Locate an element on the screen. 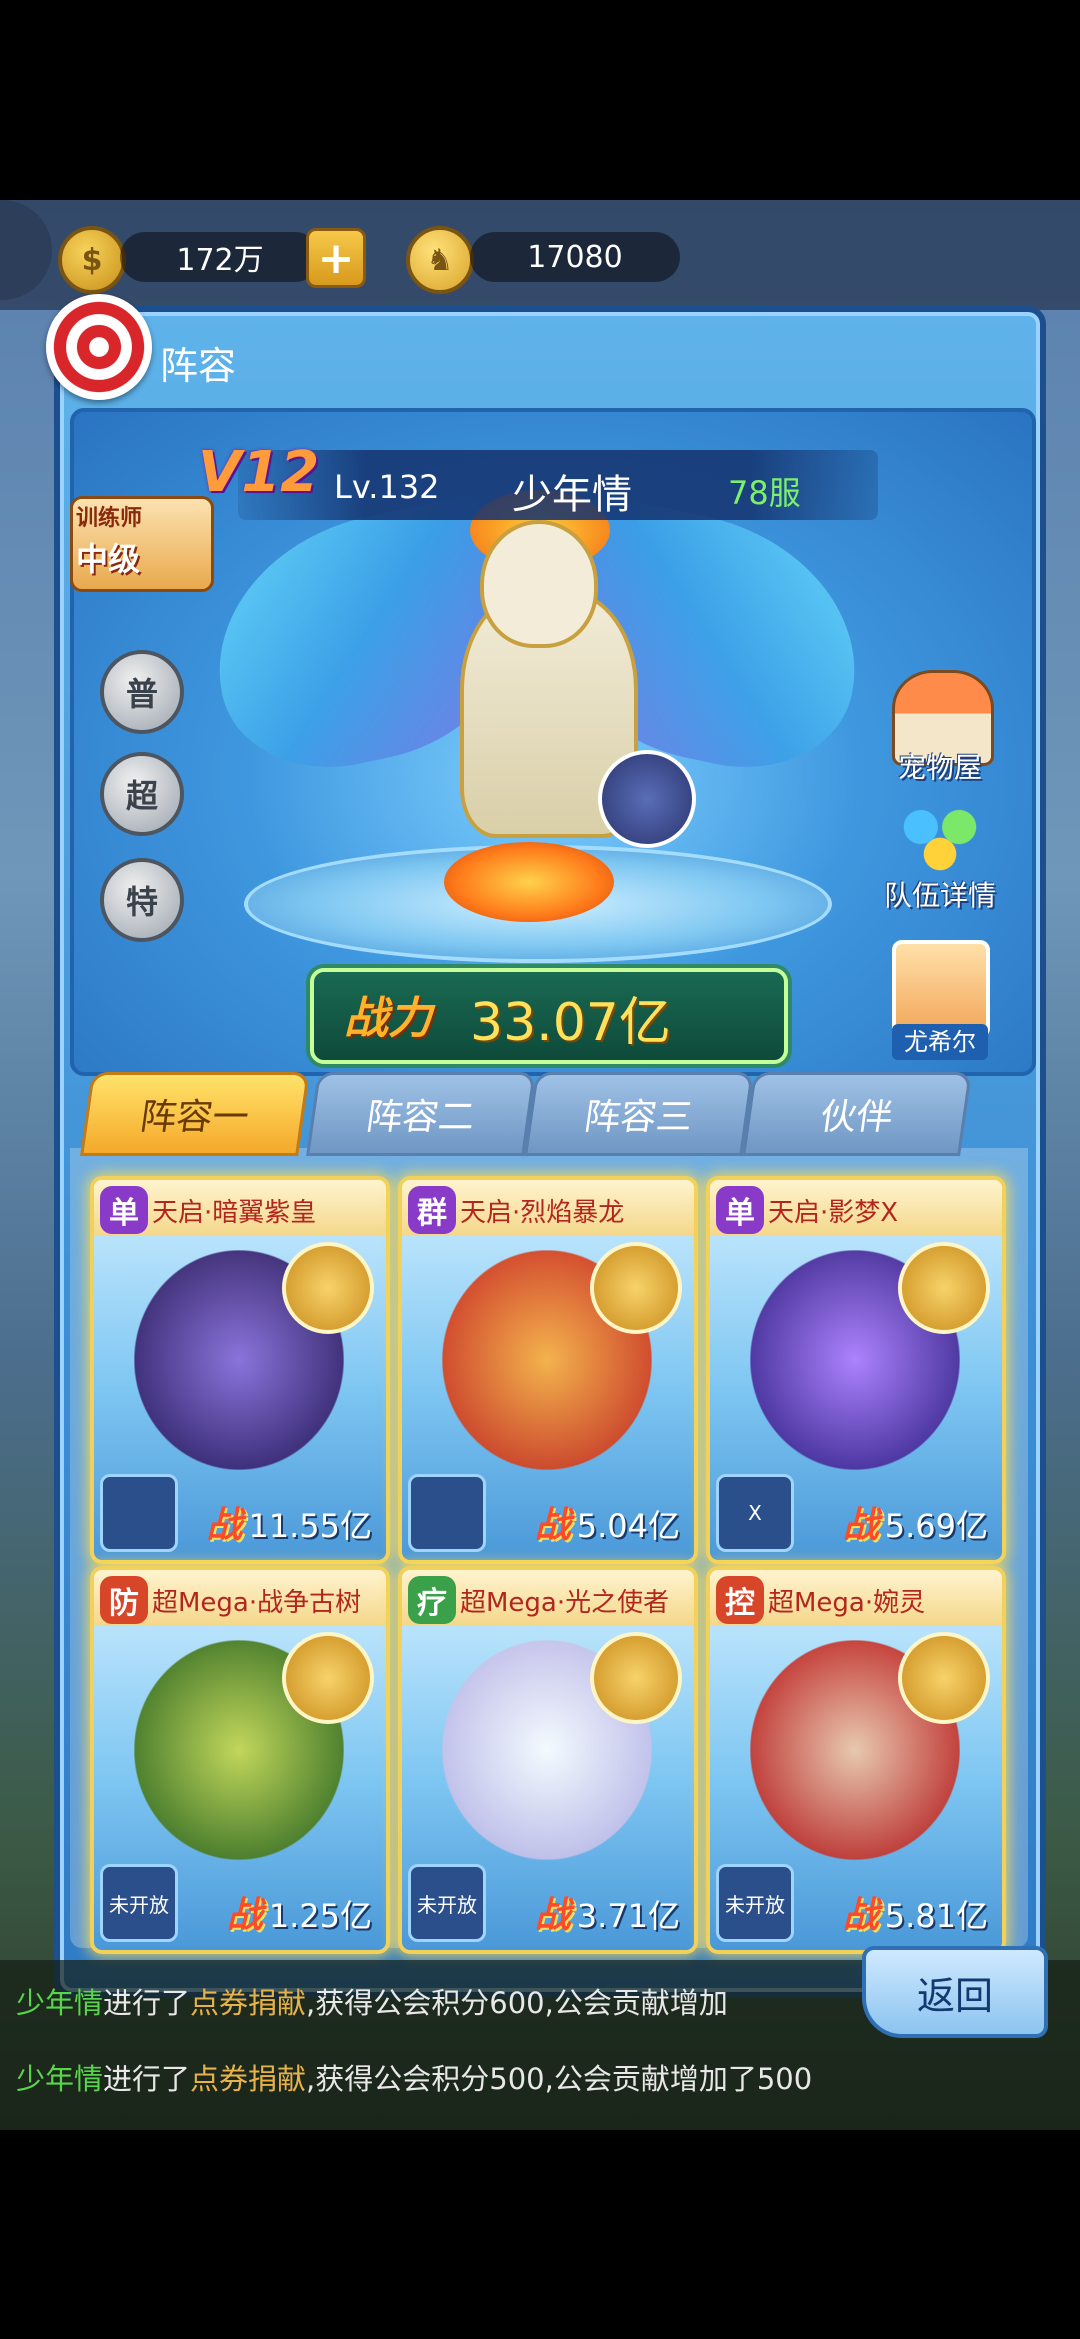 Image resolution: width=1080 pixels, height=2339 pixels. player-server: 78服 is located at coordinates (764, 493).